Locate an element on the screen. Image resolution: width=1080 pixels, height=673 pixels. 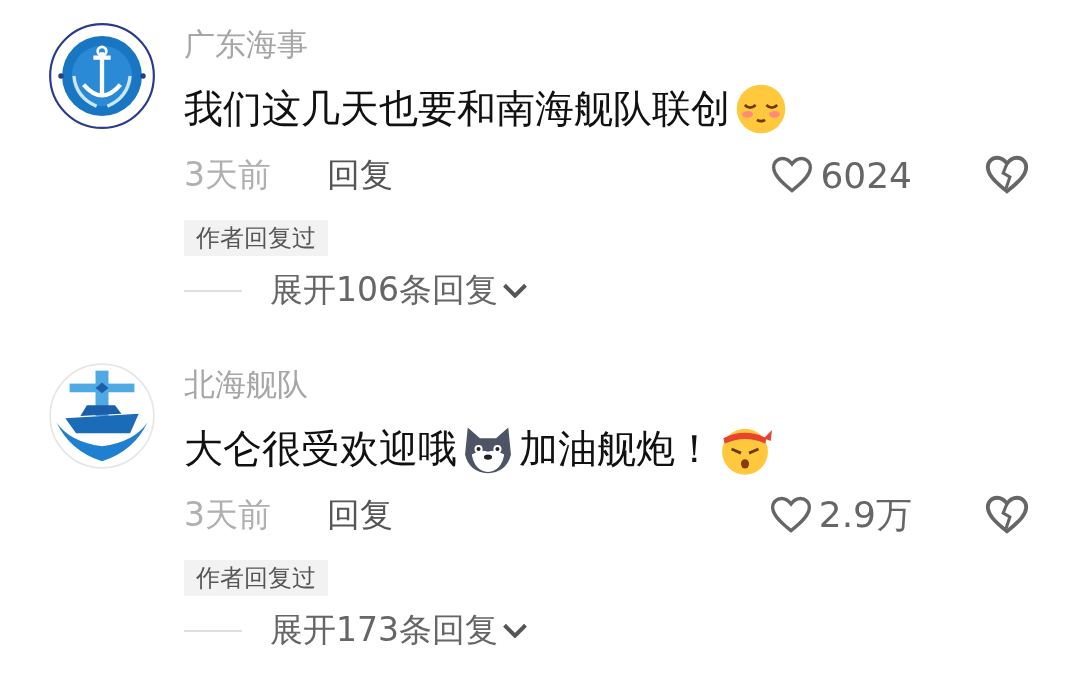
ship-emblem-icon is located at coordinates (102, 416).